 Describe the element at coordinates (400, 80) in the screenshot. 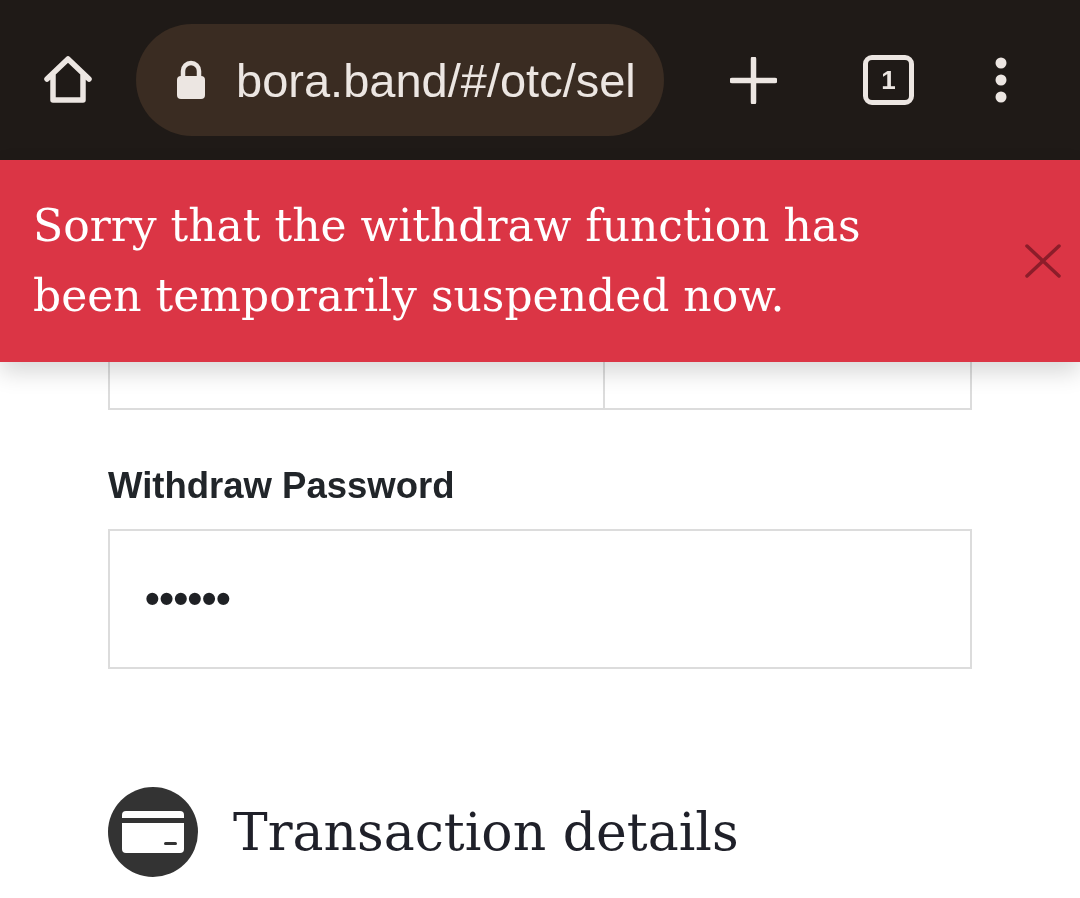

I see `address-bar: bora.band/#/otc/sel` at that location.